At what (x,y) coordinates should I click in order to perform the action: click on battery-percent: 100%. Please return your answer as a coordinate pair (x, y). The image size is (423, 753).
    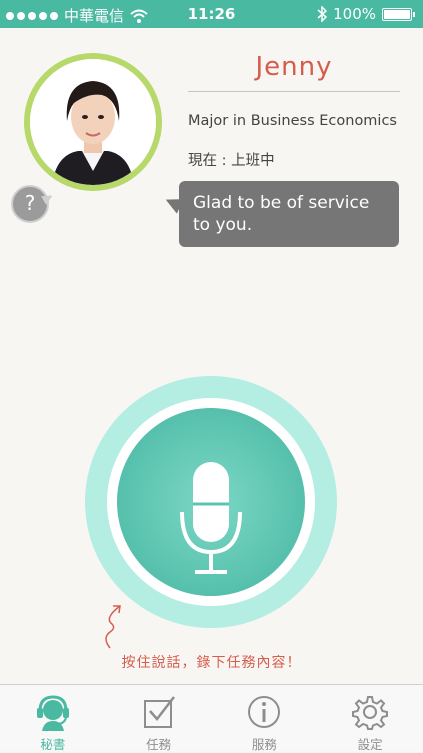
    Looking at the image, I should click on (354, 14).